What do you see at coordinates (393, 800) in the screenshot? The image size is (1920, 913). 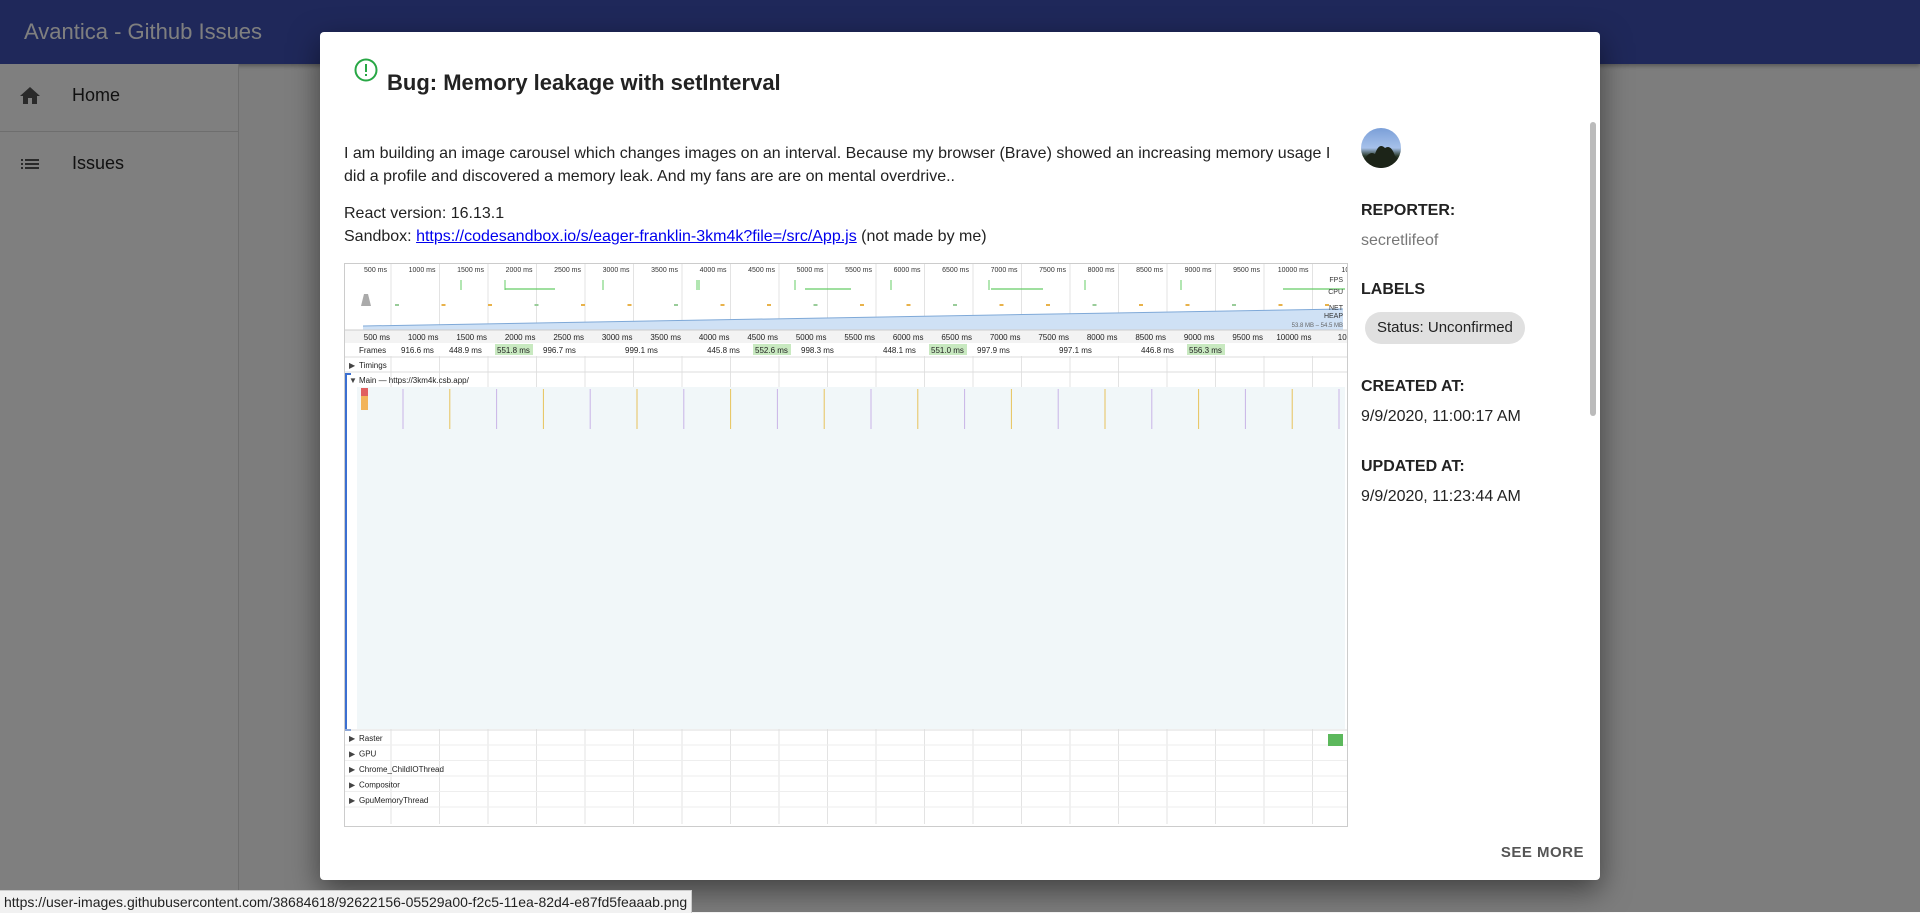 I see `track-label: GpuMemoryThread` at bounding box center [393, 800].